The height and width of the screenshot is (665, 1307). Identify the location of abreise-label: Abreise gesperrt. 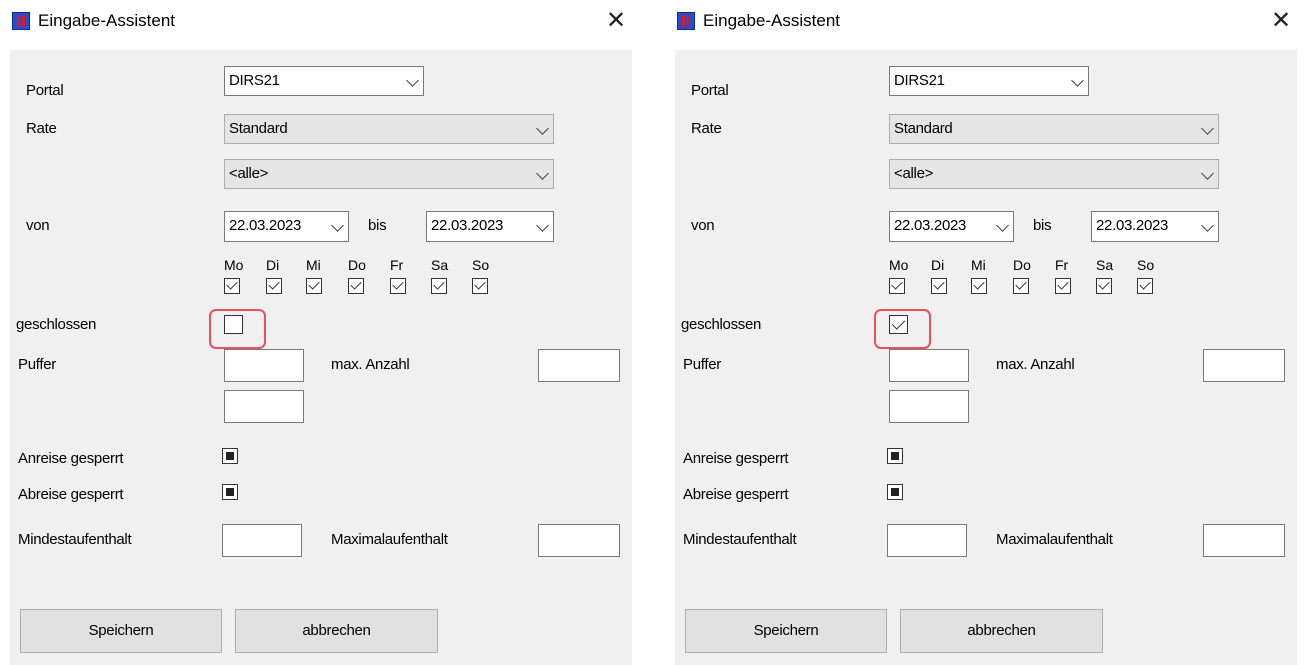
(71, 494).